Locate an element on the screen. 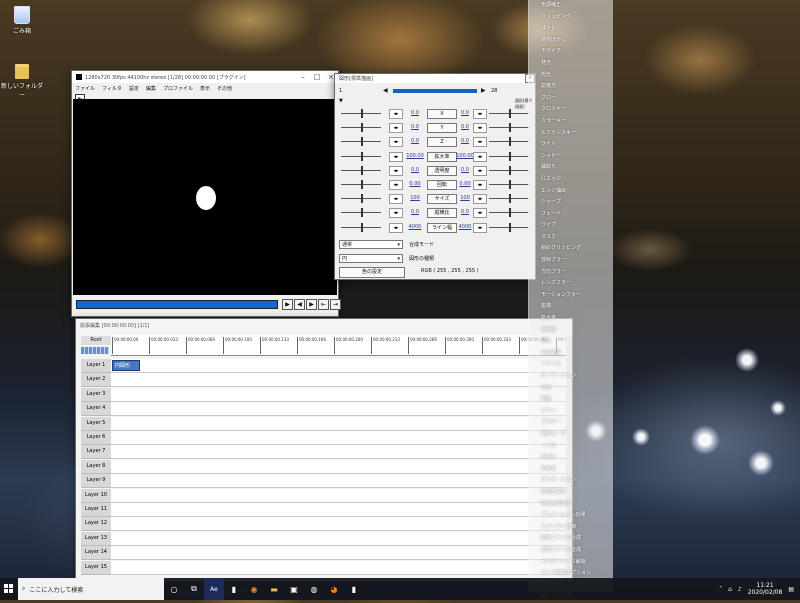 This screenshot has width=800, height=603. menu-item: 回転 is located at coordinates (571, 342).